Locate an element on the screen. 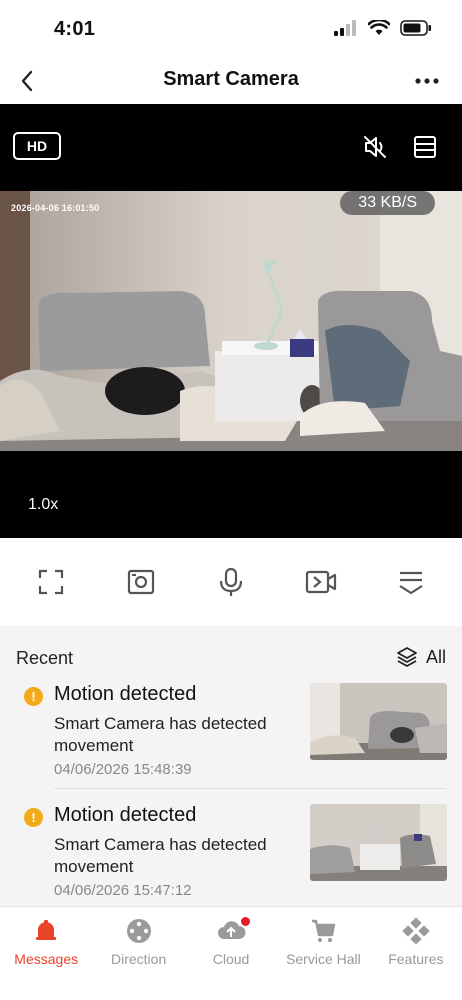 The height and width of the screenshot is (1000, 462). event-divider is located at coordinates (250, 788).